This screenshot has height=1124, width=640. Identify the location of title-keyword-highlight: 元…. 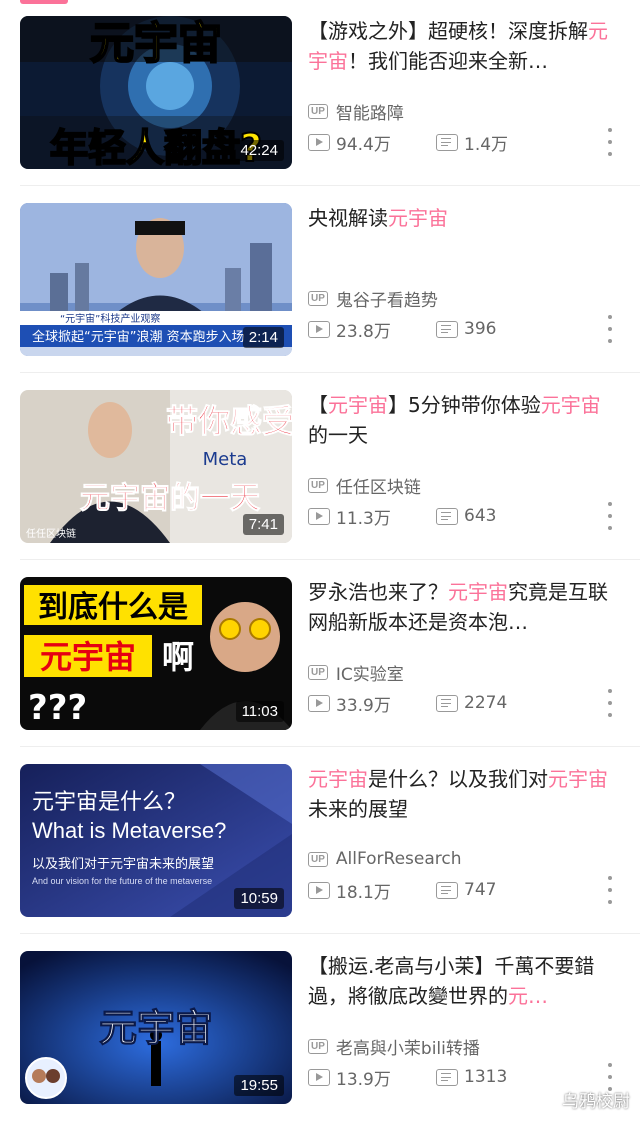
(528, 996).